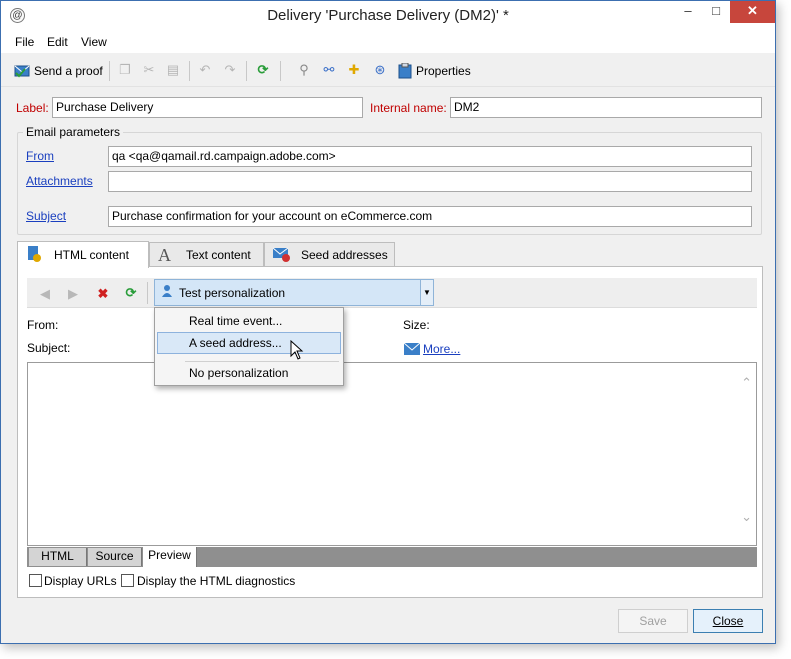  I want to click on label-input: Purchase Delivery, so click(207, 107).